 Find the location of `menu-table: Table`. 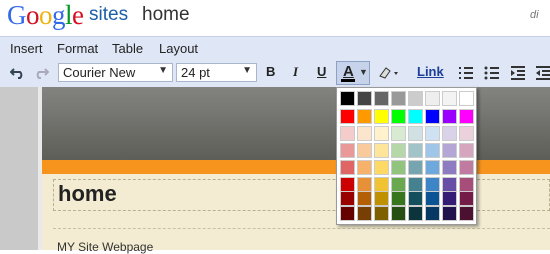

menu-table: Table is located at coordinates (127, 48).